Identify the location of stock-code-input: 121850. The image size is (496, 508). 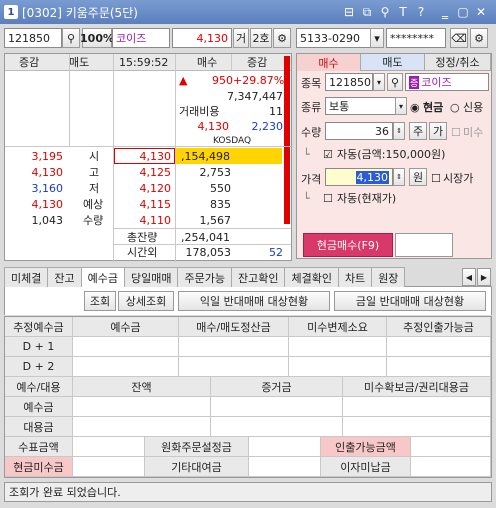
(33, 38).